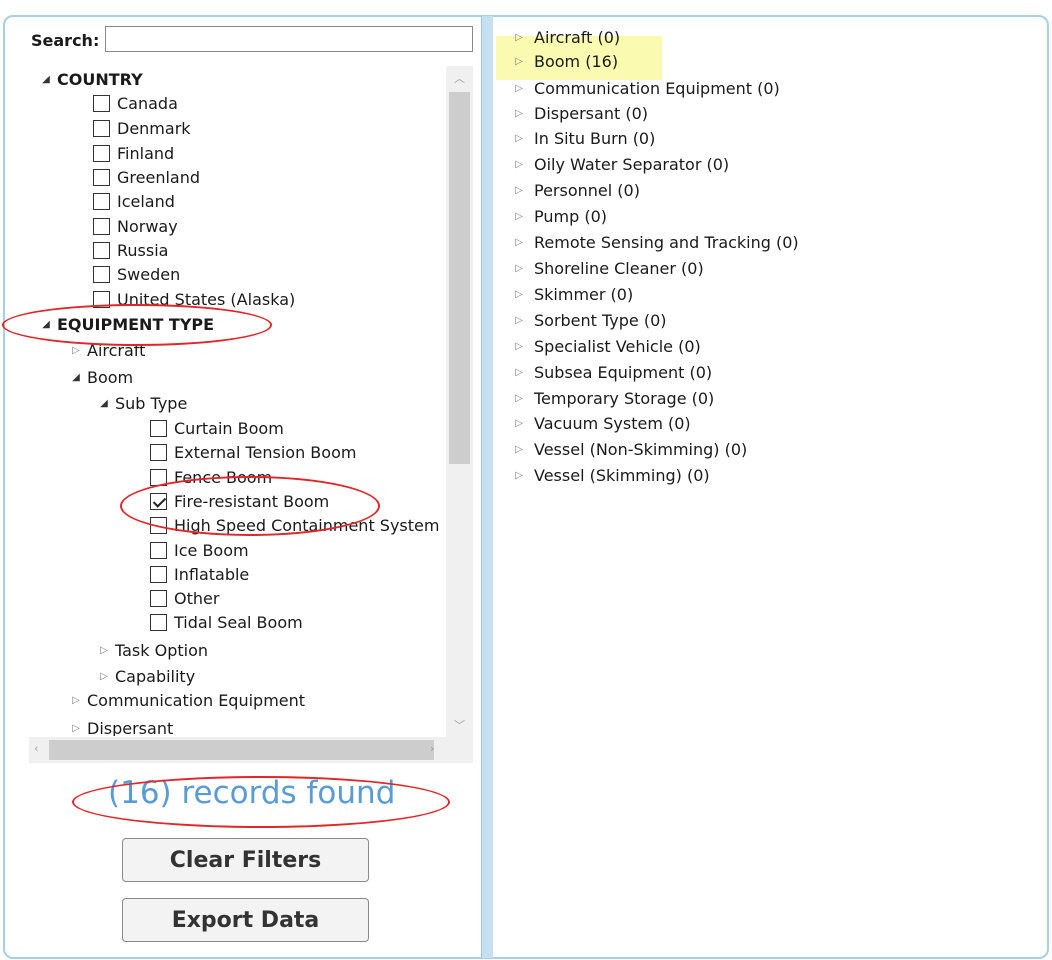 The image size is (1052, 960). What do you see at coordinates (613, 398) in the screenshot?
I see `result-item: ▷ Temporary Storage (0)` at bounding box center [613, 398].